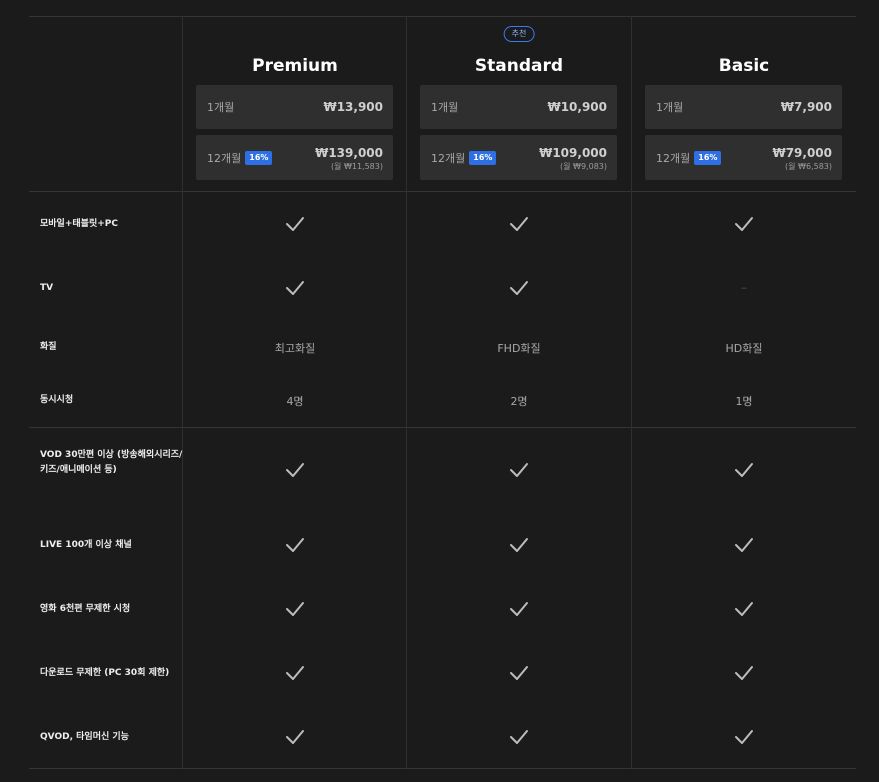 The height and width of the screenshot is (782, 879). I want to click on plan-name: Premium, so click(295, 66).